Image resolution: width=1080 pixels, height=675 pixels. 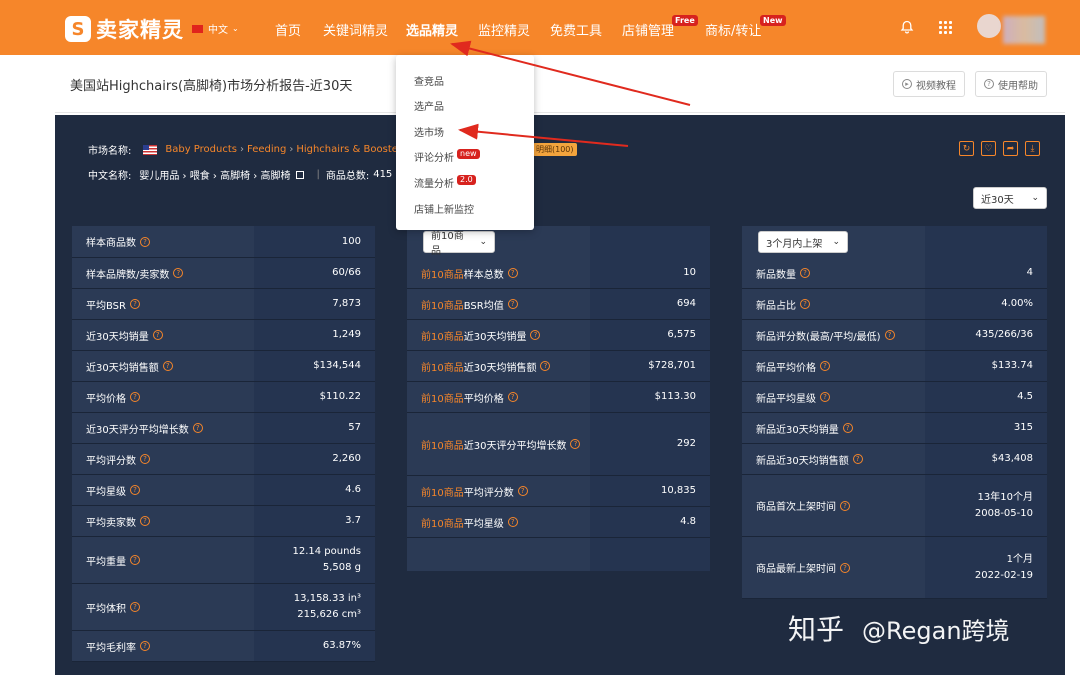 I want to click on period-select: 近30天 ⌄, so click(x=1010, y=198).